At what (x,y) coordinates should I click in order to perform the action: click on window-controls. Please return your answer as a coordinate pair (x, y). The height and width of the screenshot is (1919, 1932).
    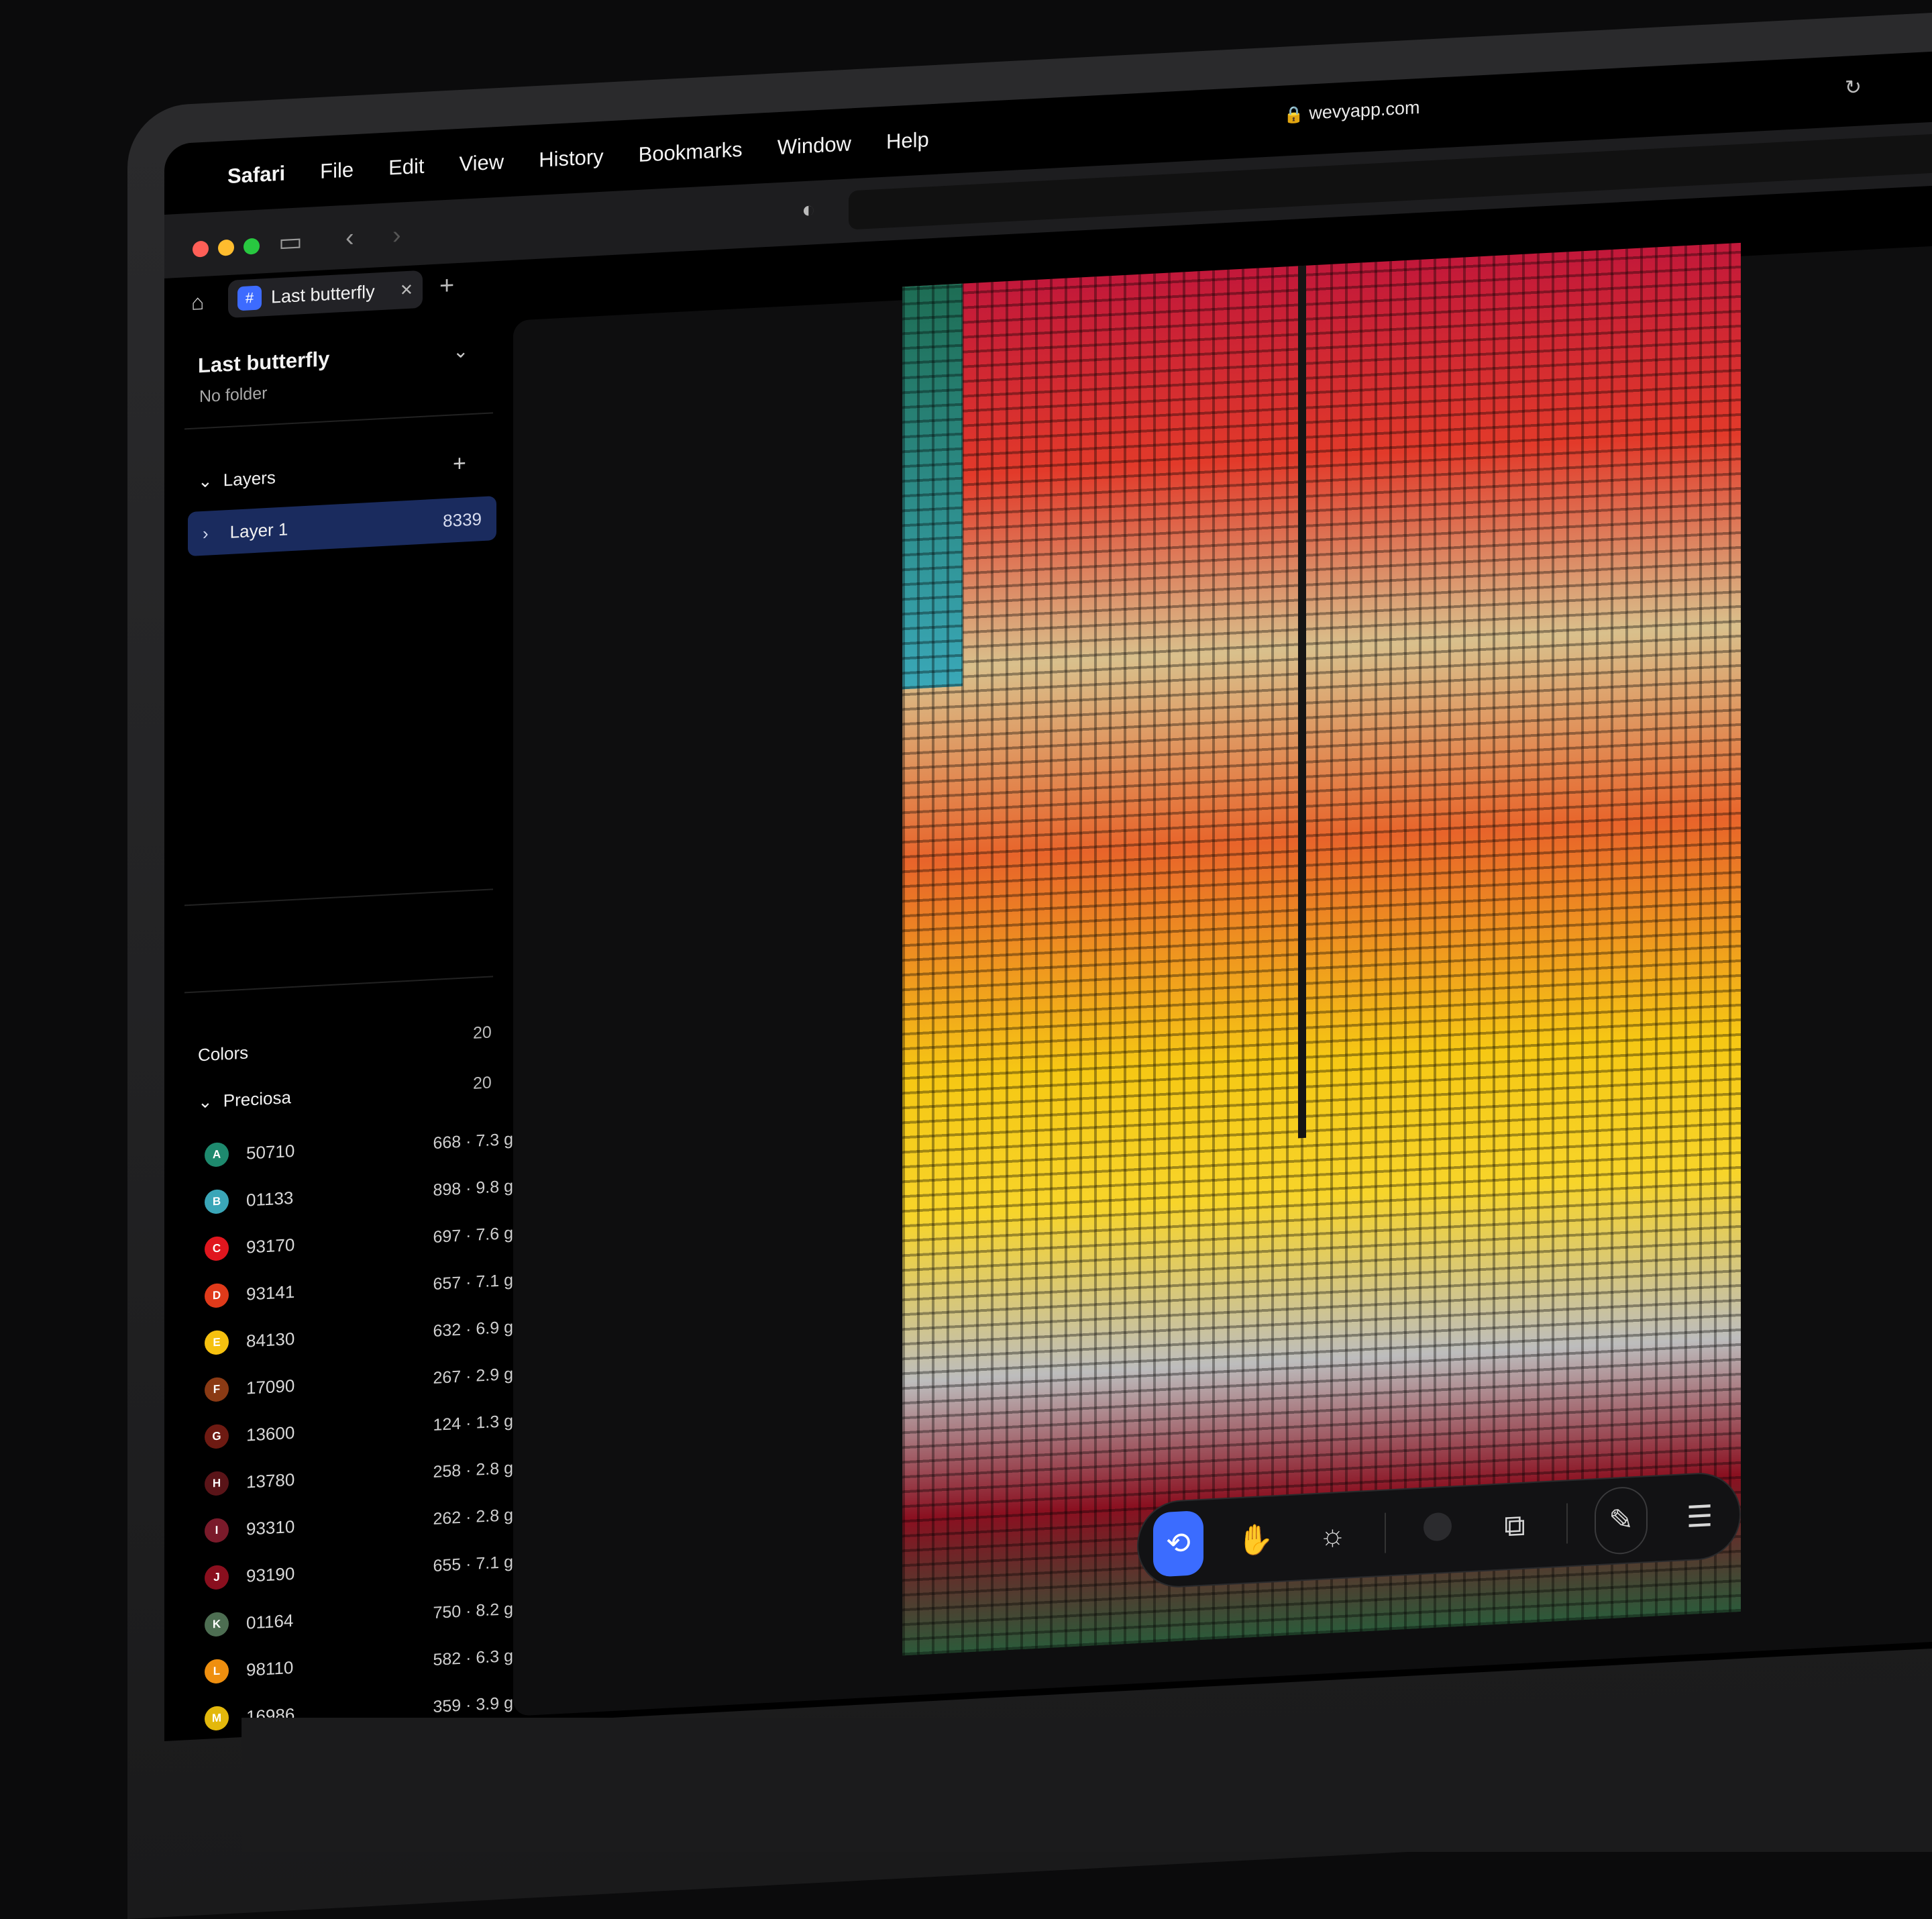
    Looking at the image, I should click on (226, 248).